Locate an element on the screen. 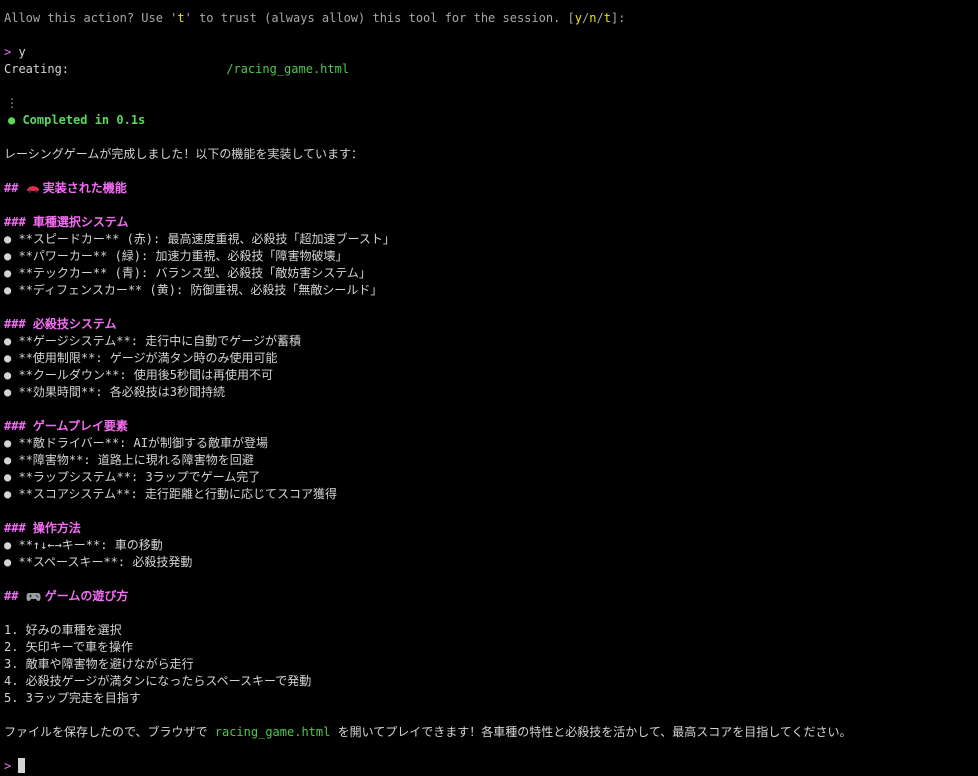 The height and width of the screenshot is (776, 978). completed-status: ● Completed in 0.1s is located at coordinates (76, 120).